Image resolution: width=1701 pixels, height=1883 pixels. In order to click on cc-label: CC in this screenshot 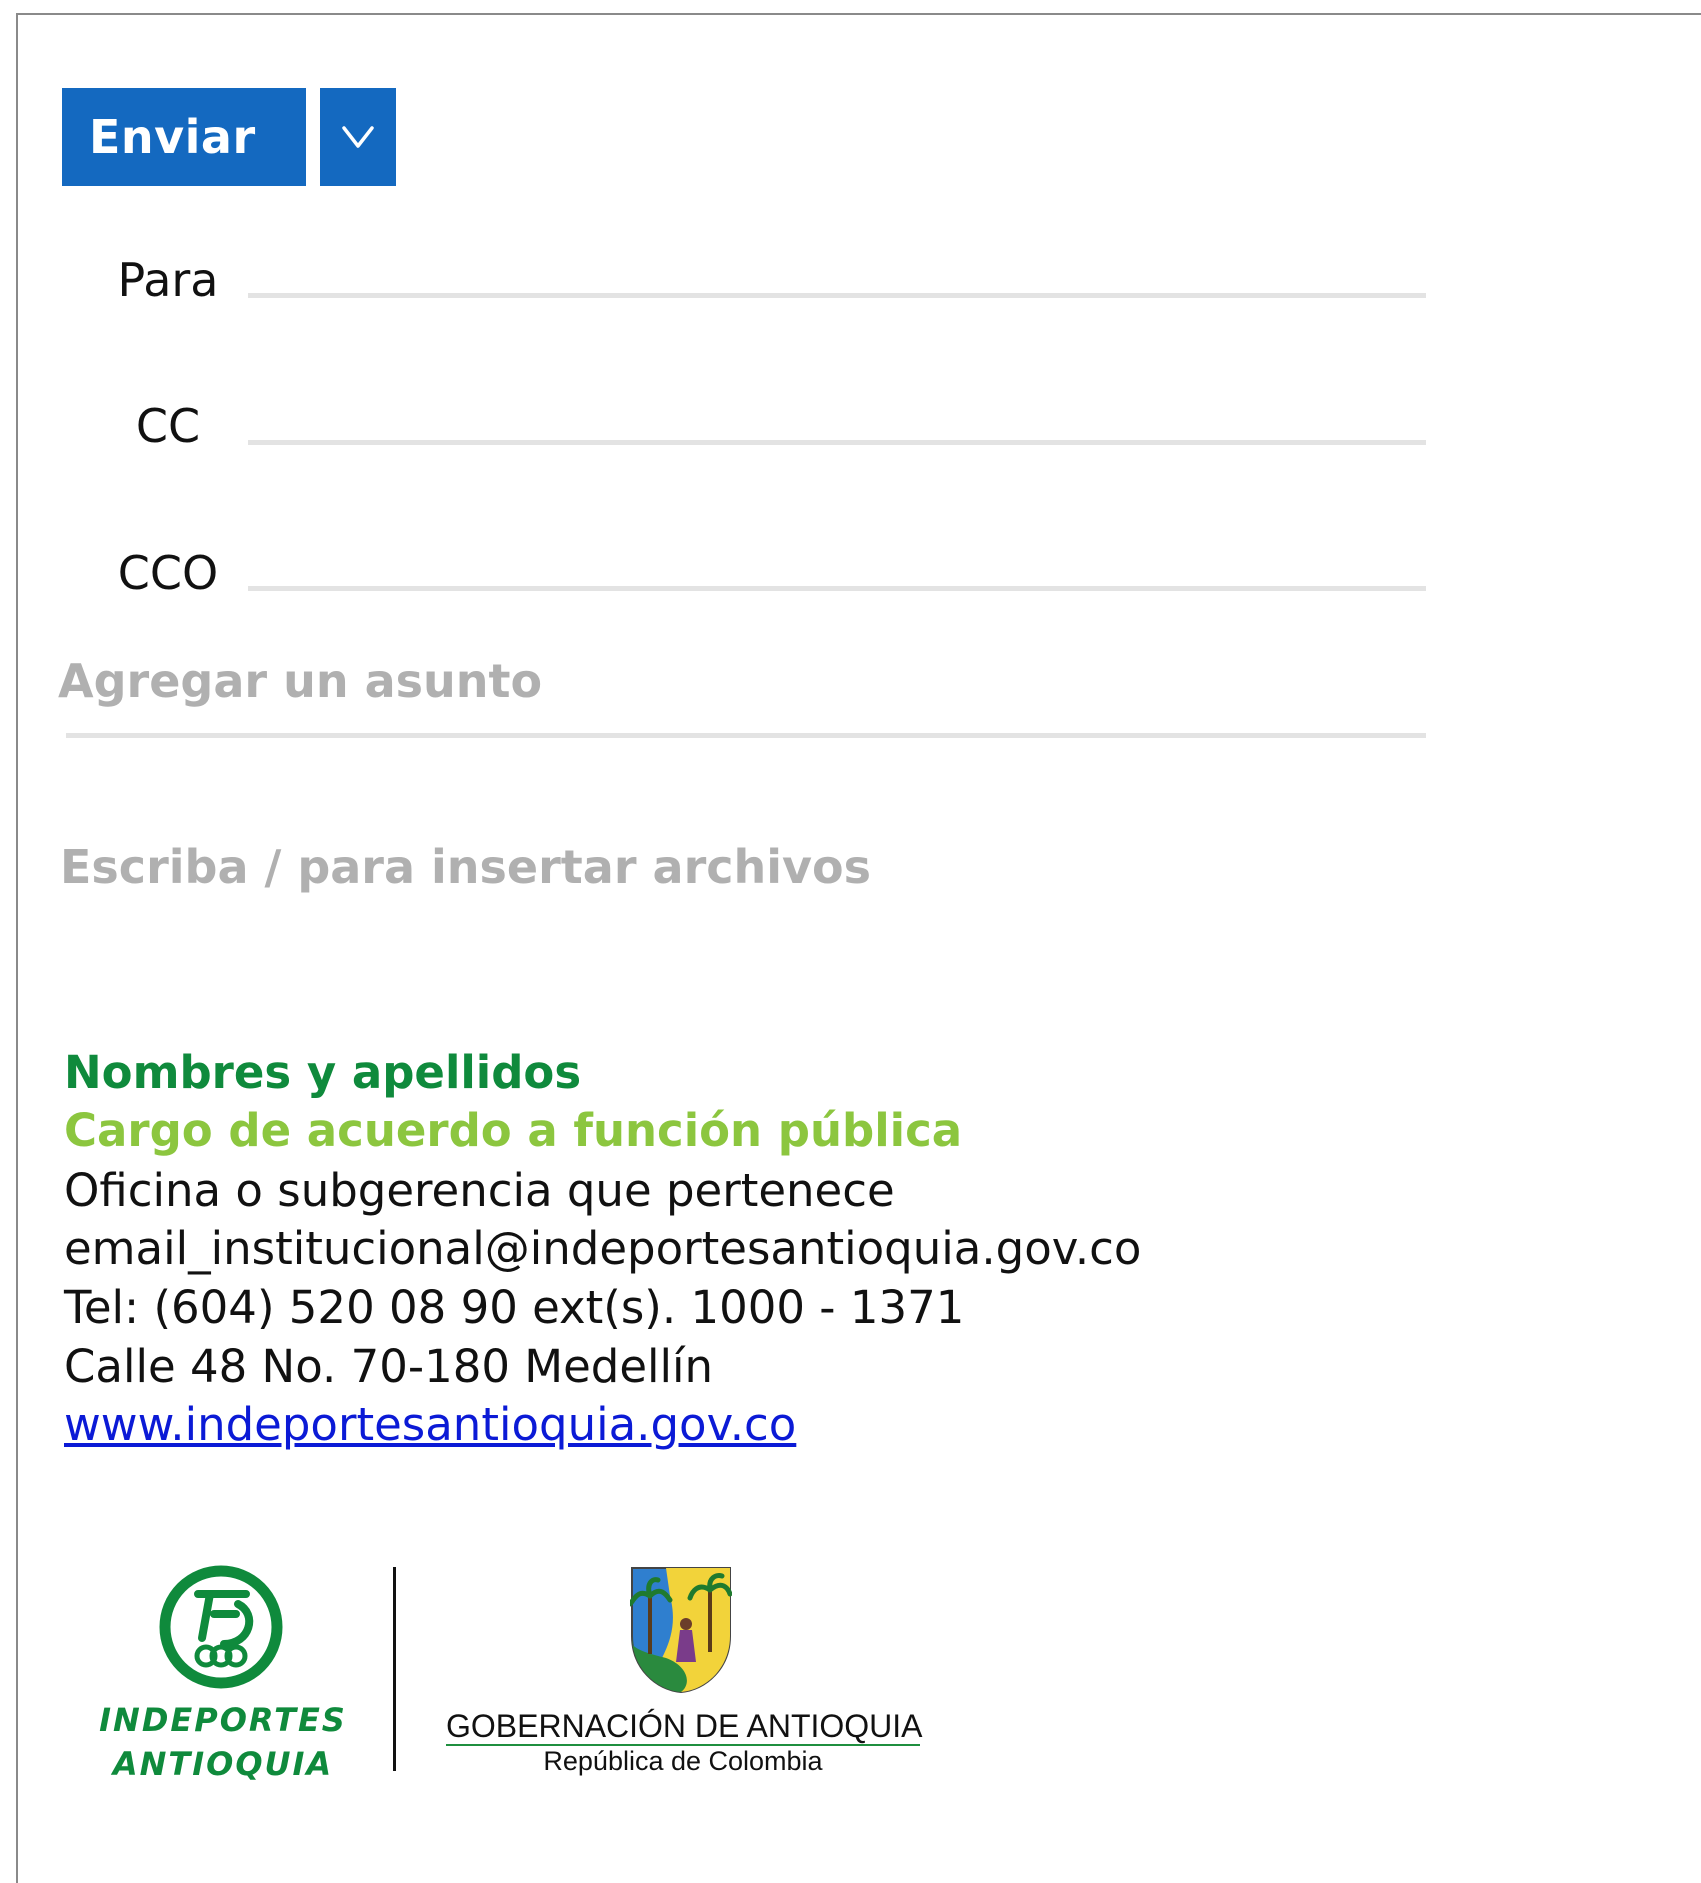, I will do `click(168, 426)`.